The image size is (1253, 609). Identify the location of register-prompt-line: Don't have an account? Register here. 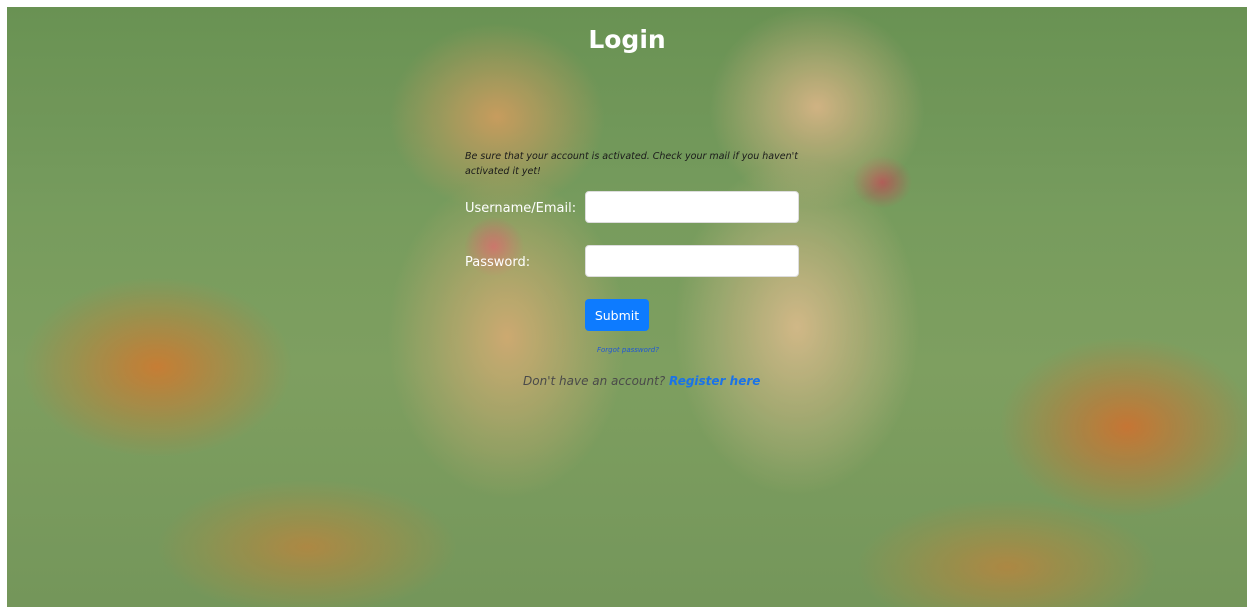
(653, 381).